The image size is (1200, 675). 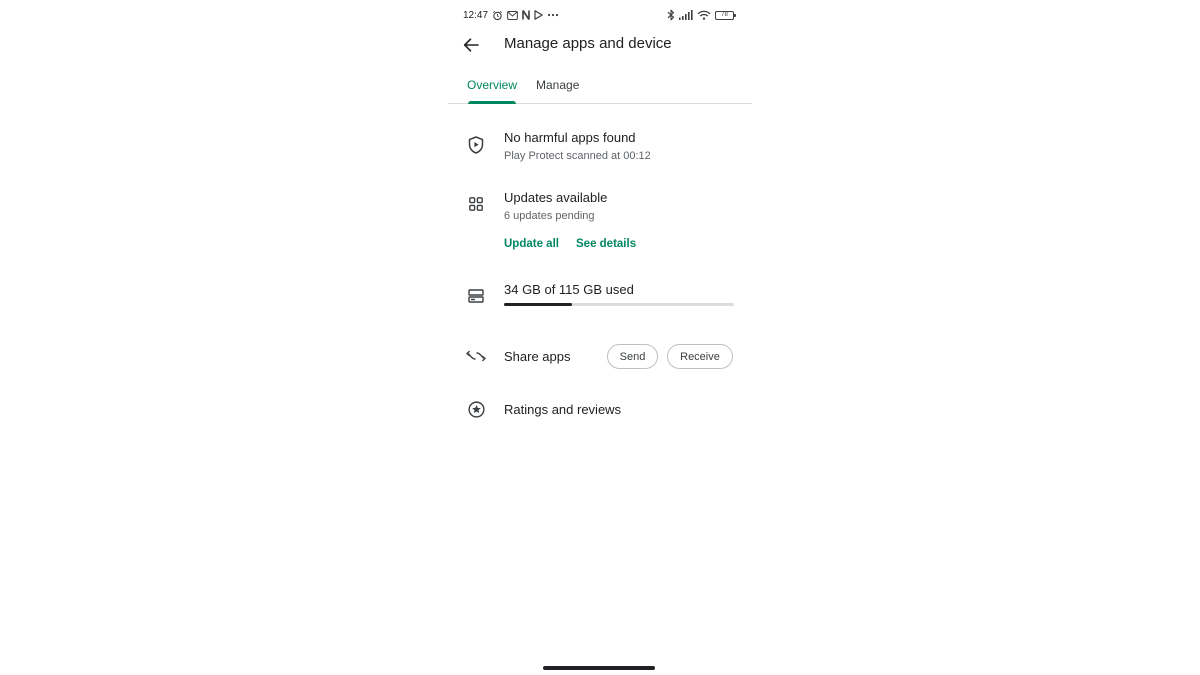 I want to click on battery-icon: 78, so click(x=725, y=15).